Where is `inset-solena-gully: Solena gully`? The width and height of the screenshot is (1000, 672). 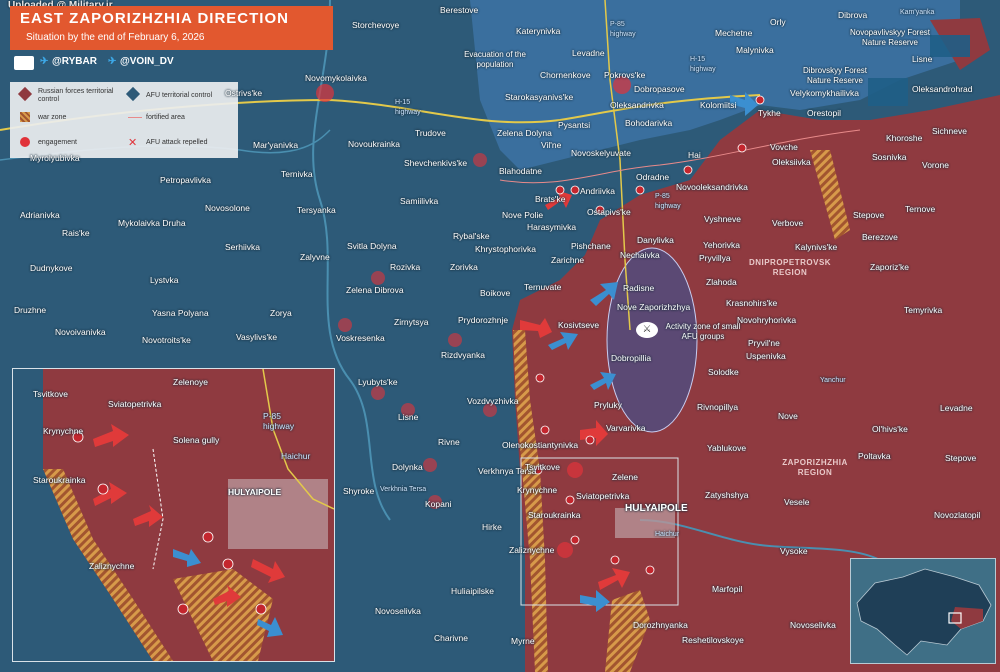
inset-solena-gully: Solena gully is located at coordinates (196, 440).